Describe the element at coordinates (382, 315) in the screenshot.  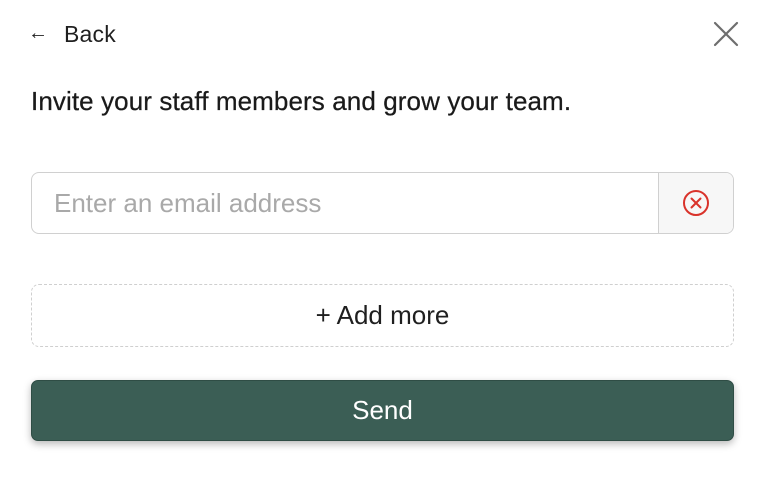
I see `add-more-button: + Add more` at that location.